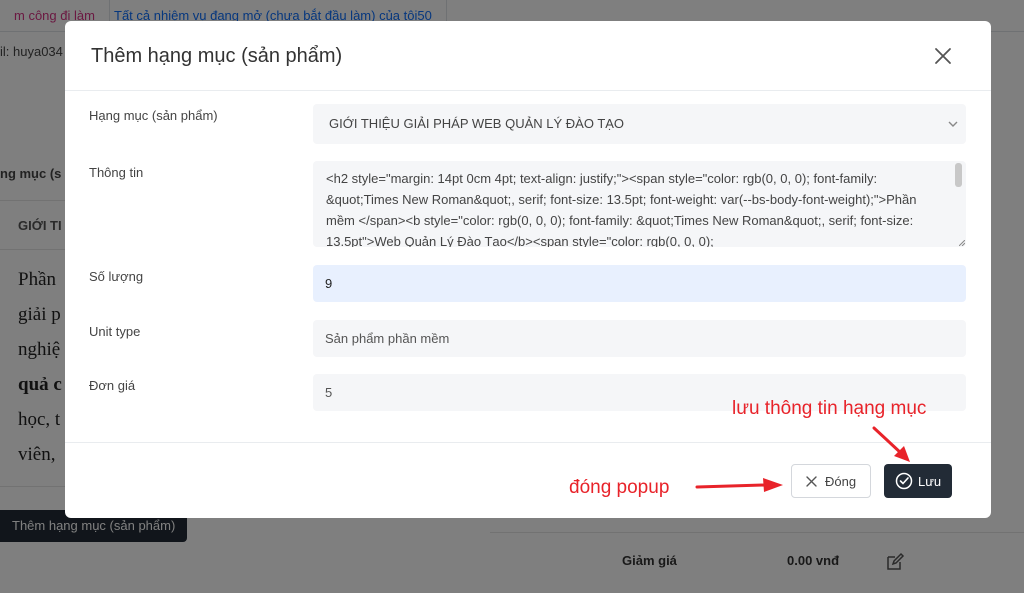 Image resolution: width=1024 pixels, height=593 pixels. What do you see at coordinates (116, 276) in the screenshot?
I see `quantity-label: Số lượng` at bounding box center [116, 276].